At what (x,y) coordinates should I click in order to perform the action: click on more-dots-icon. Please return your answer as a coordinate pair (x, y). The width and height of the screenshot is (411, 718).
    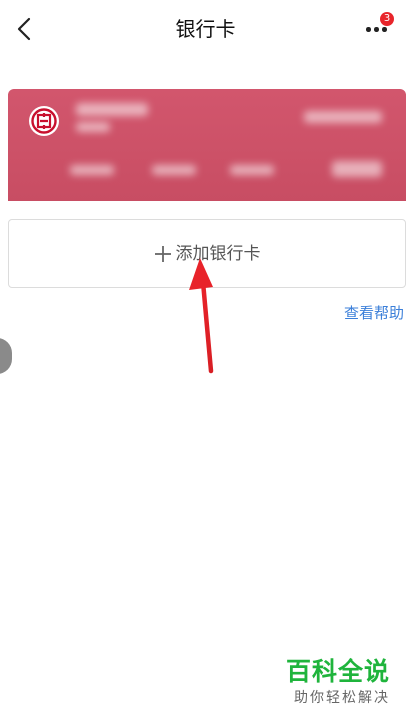
    Looking at the image, I should click on (378, 29).